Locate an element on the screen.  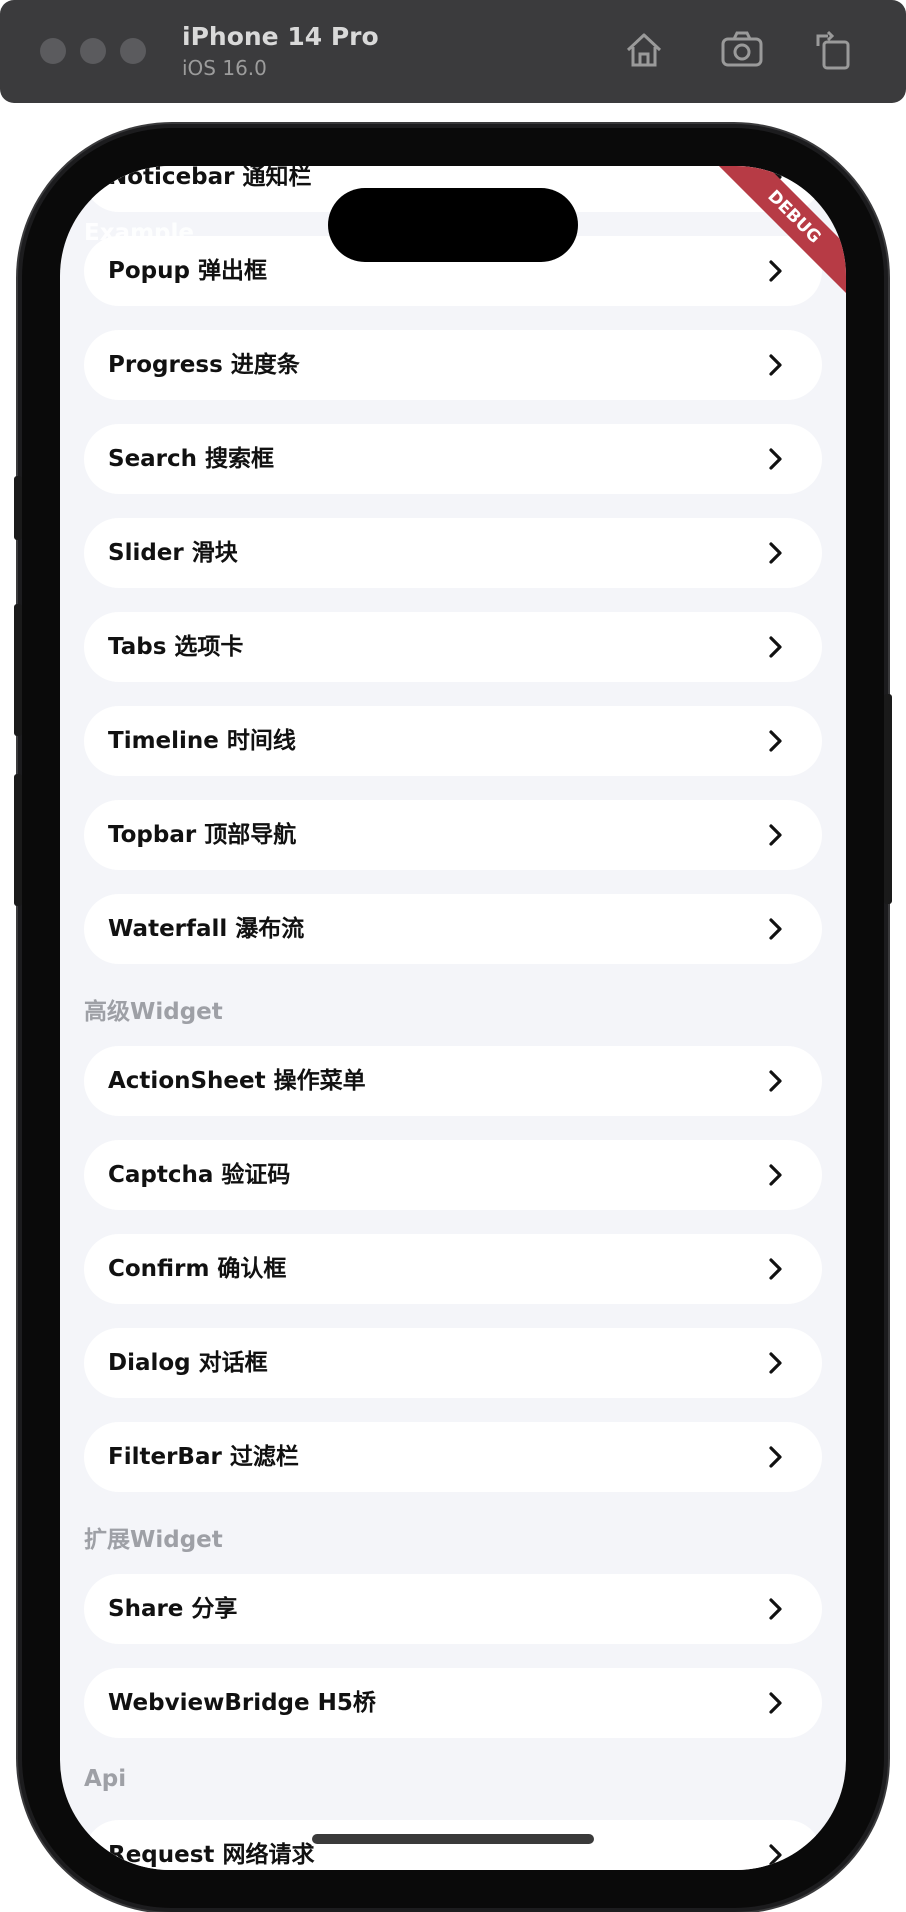
dynamic-island is located at coordinates (453, 225).